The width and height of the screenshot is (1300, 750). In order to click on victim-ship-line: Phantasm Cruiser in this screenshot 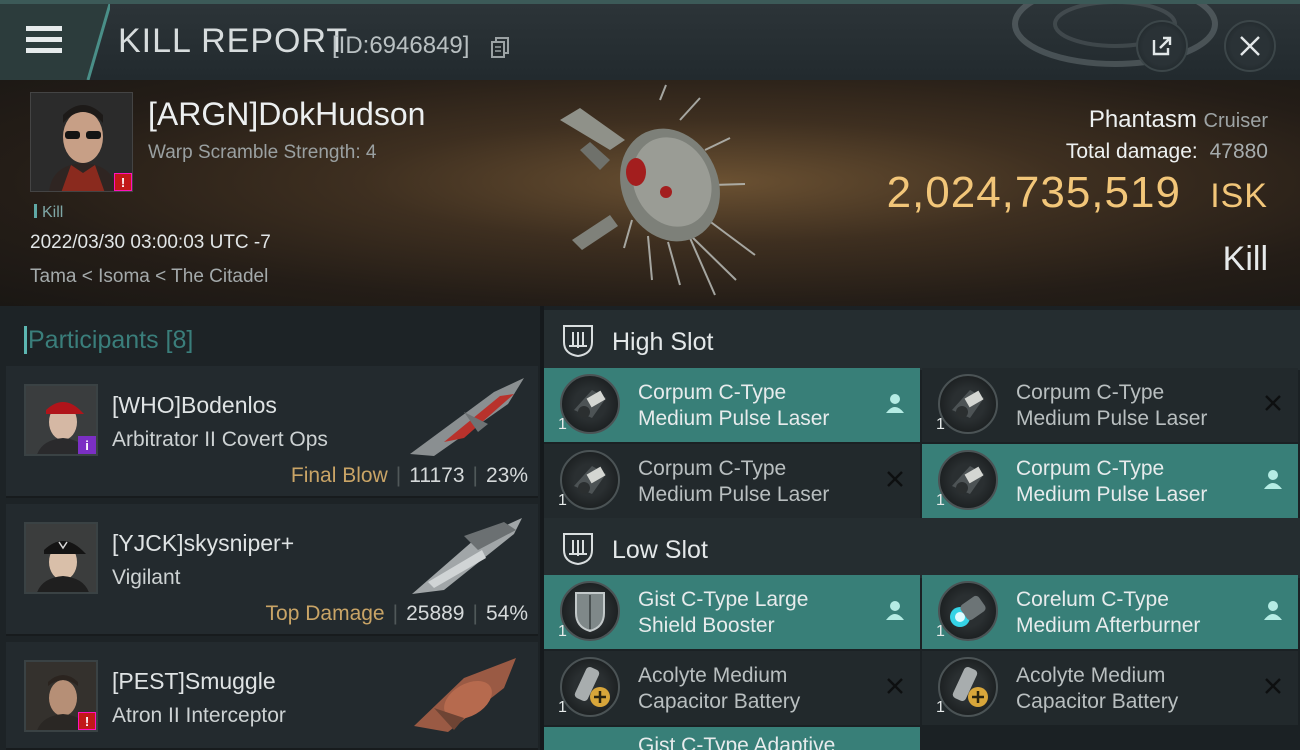, I will do `click(1178, 120)`.